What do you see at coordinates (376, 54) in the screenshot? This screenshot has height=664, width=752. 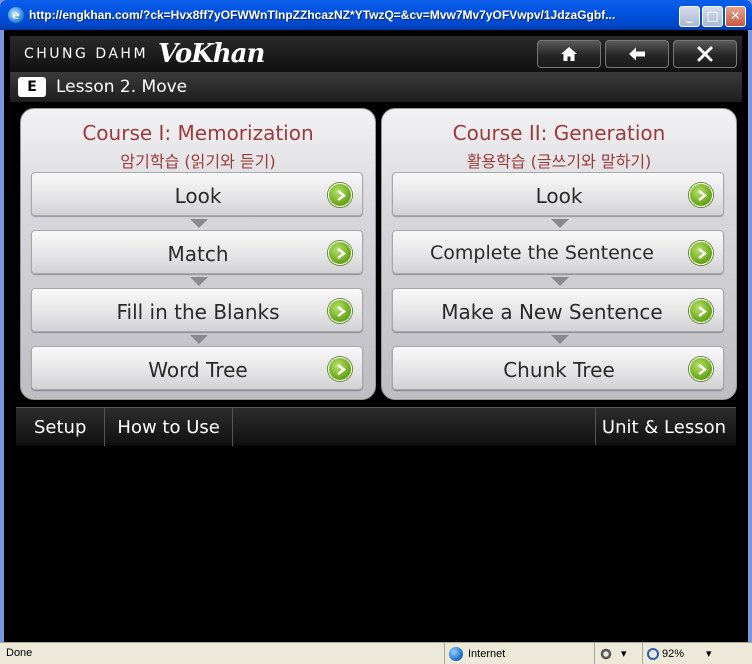 I see `app-header: CHUNG DAHM VoKhan` at bounding box center [376, 54].